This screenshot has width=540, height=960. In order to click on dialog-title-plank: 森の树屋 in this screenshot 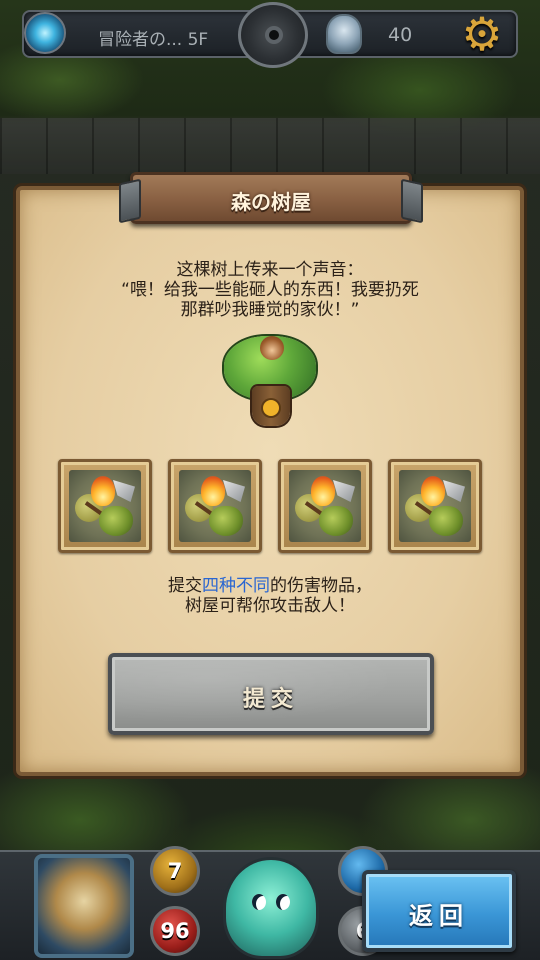, I will do `click(271, 198)`.